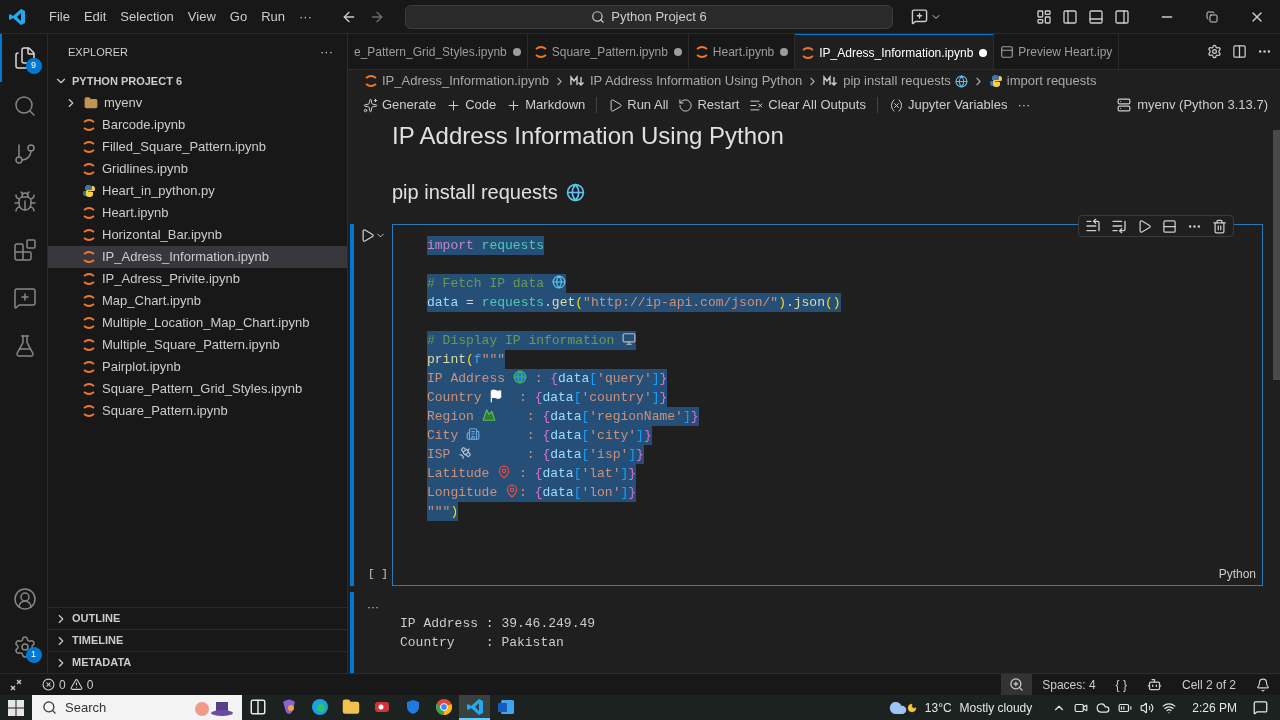 The width and height of the screenshot is (1280, 720). What do you see at coordinates (373, 635) in the screenshot?
I see `output-more: ···` at bounding box center [373, 635].